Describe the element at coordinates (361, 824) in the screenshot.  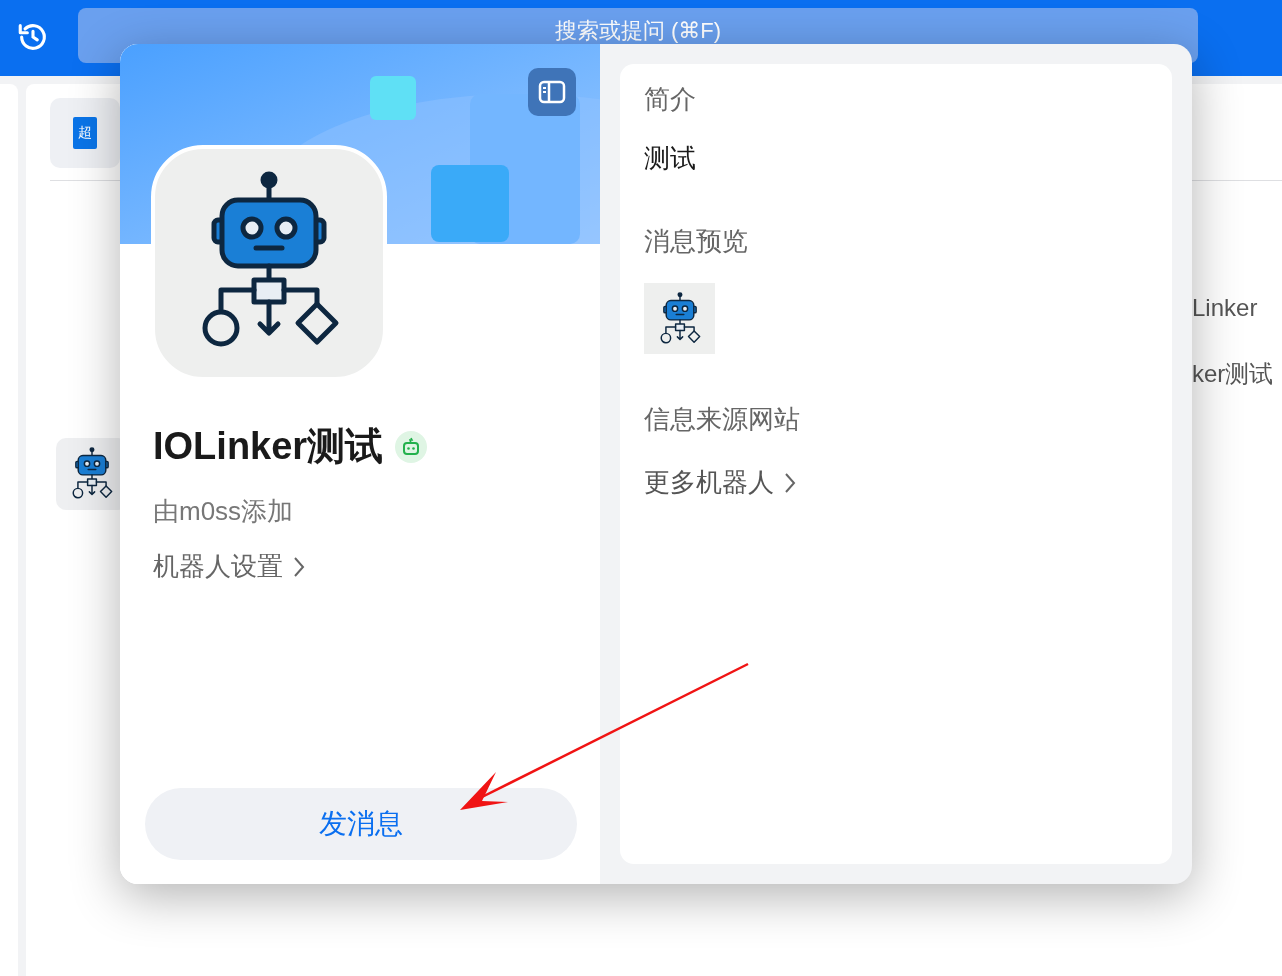
I see `send-message-button: 发消息` at that location.